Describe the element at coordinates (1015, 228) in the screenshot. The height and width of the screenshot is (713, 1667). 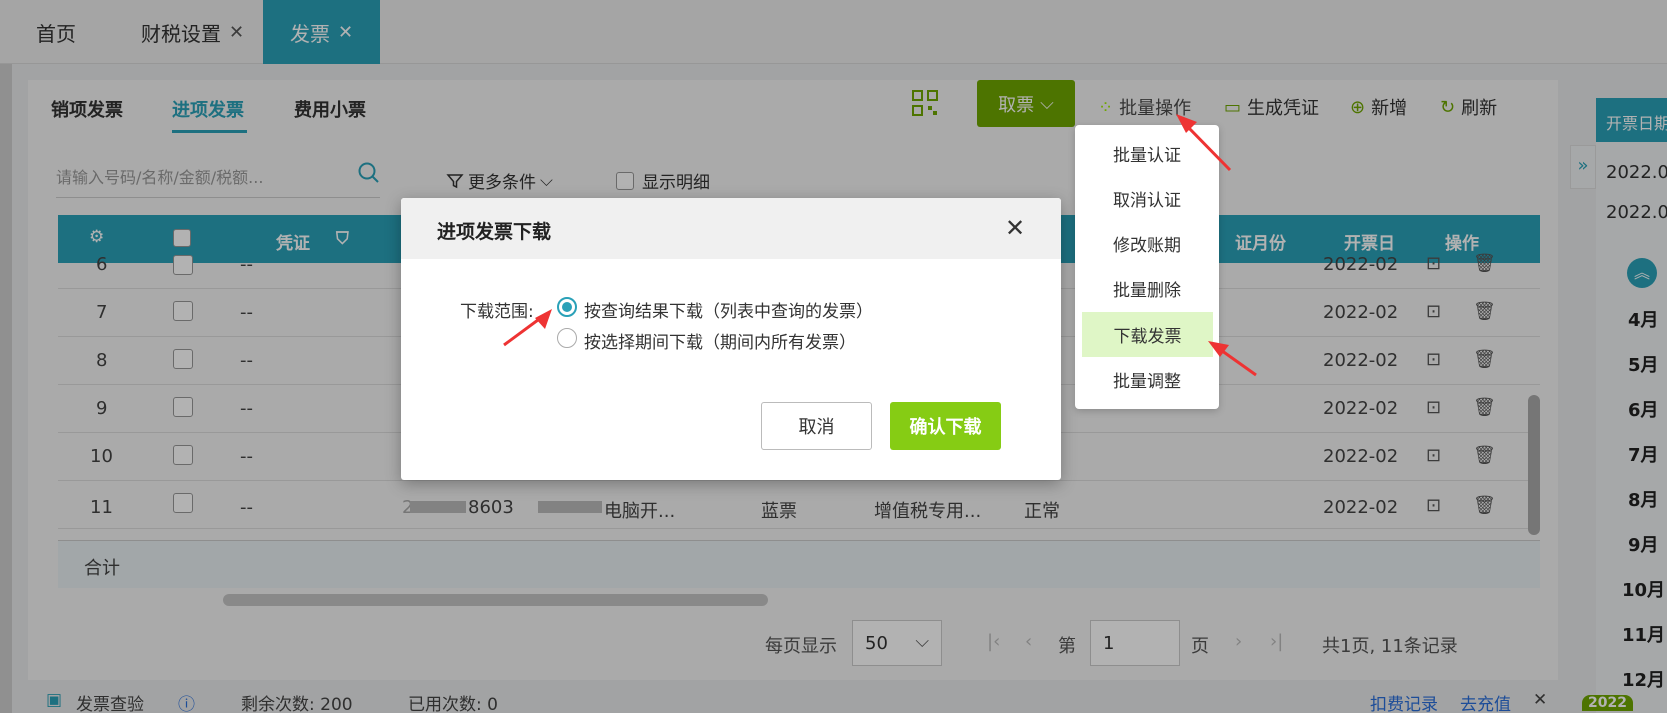
I see `close-icon: ✕` at that location.